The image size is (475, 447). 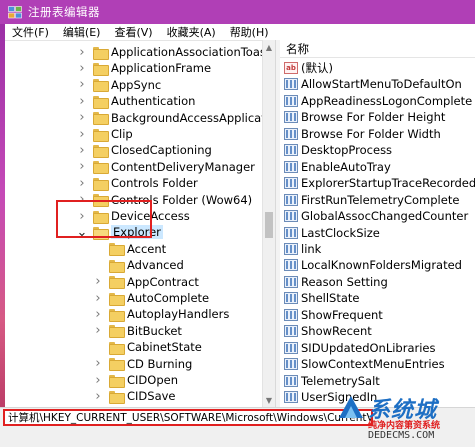 What do you see at coordinates (332, 381) in the screenshot?
I see `value-row: TelemetrySalt` at bounding box center [332, 381].